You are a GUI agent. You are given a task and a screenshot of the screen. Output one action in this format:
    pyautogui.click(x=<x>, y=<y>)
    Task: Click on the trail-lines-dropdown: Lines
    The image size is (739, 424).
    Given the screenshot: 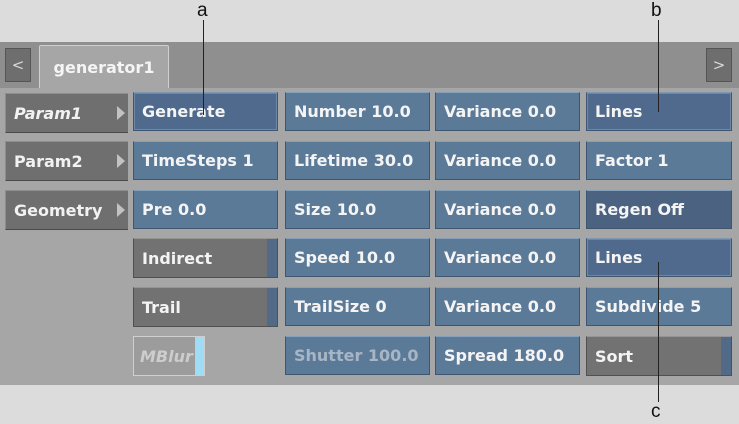 What is the action you would take?
    pyautogui.click(x=659, y=257)
    